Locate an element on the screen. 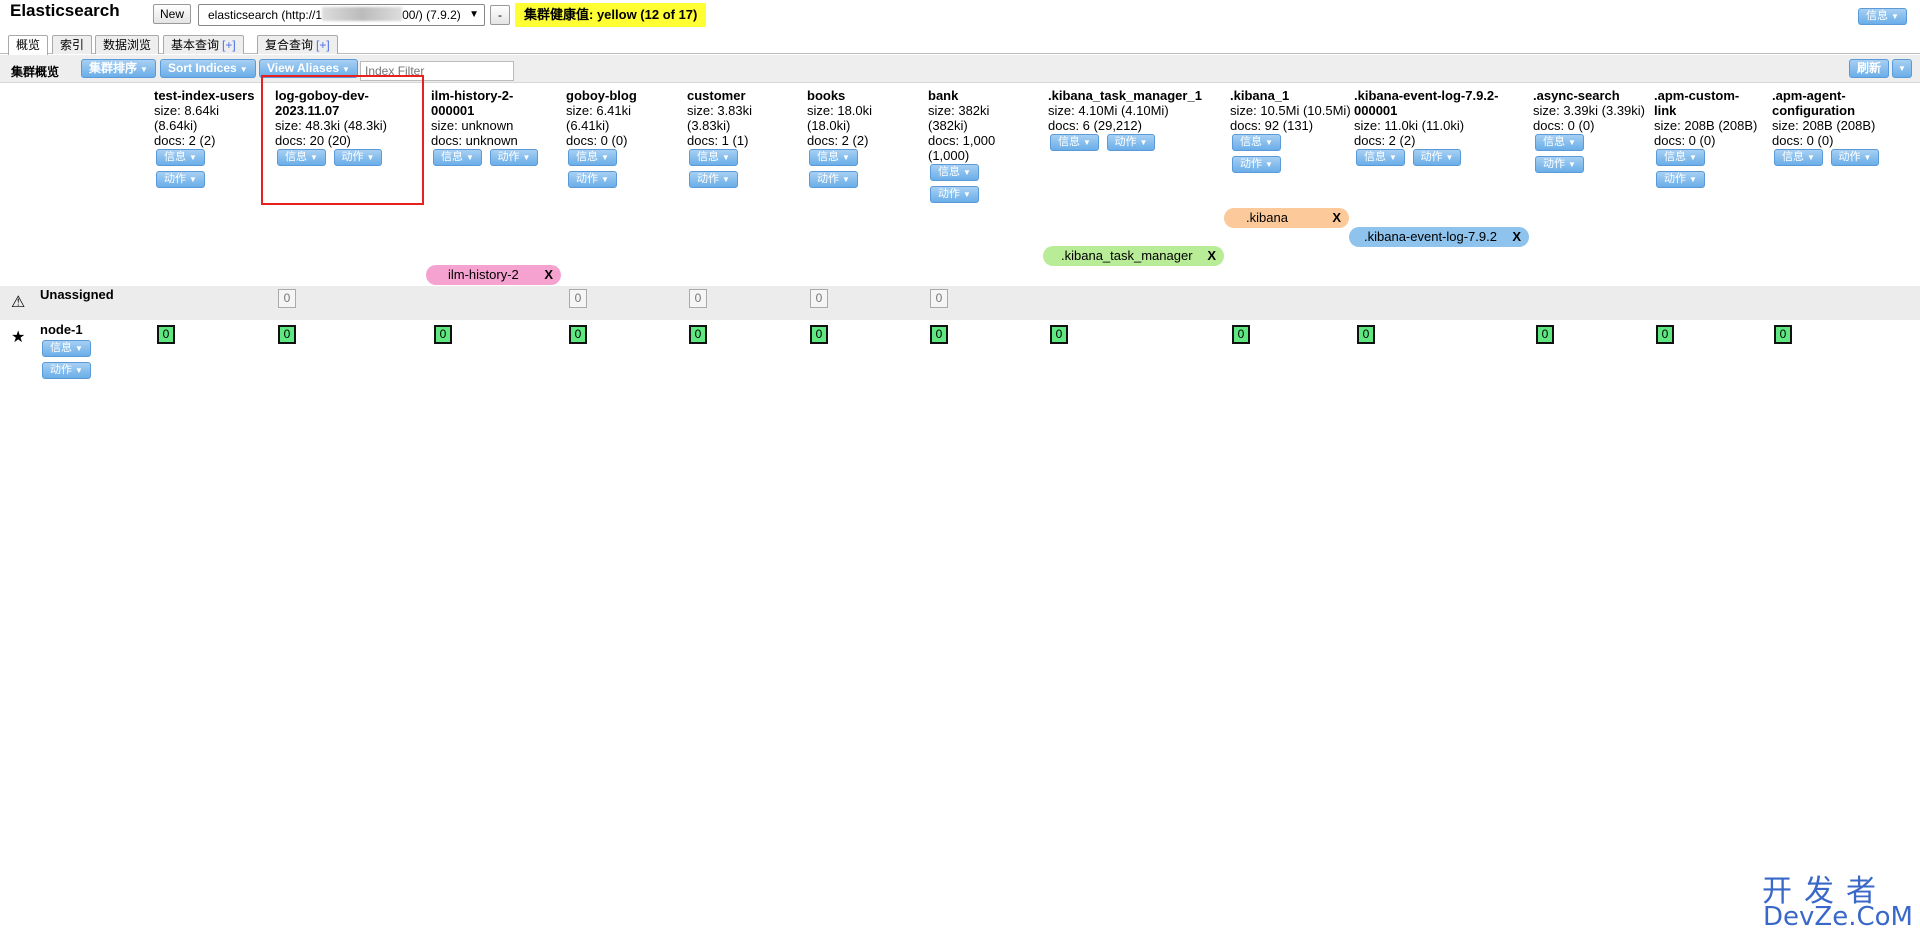  alias-pill-kibana-task-manager: .kibana_task_manager X is located at coordinates (1133, 256).